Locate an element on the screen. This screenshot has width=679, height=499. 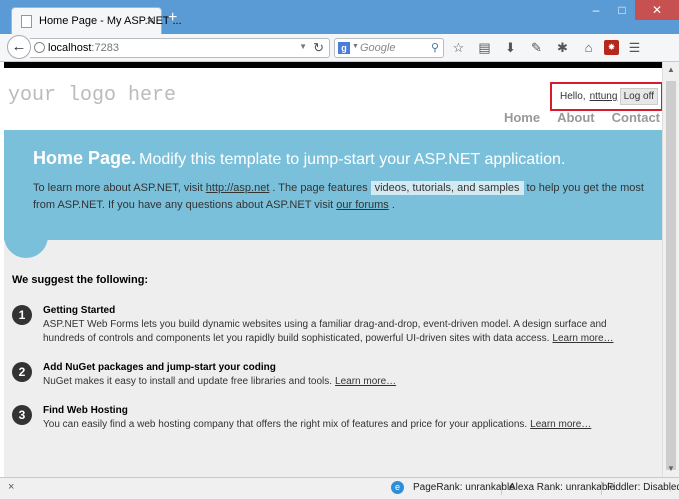
search-engine-dropdown-icon: ▼ is located at coordinates (355, 46).